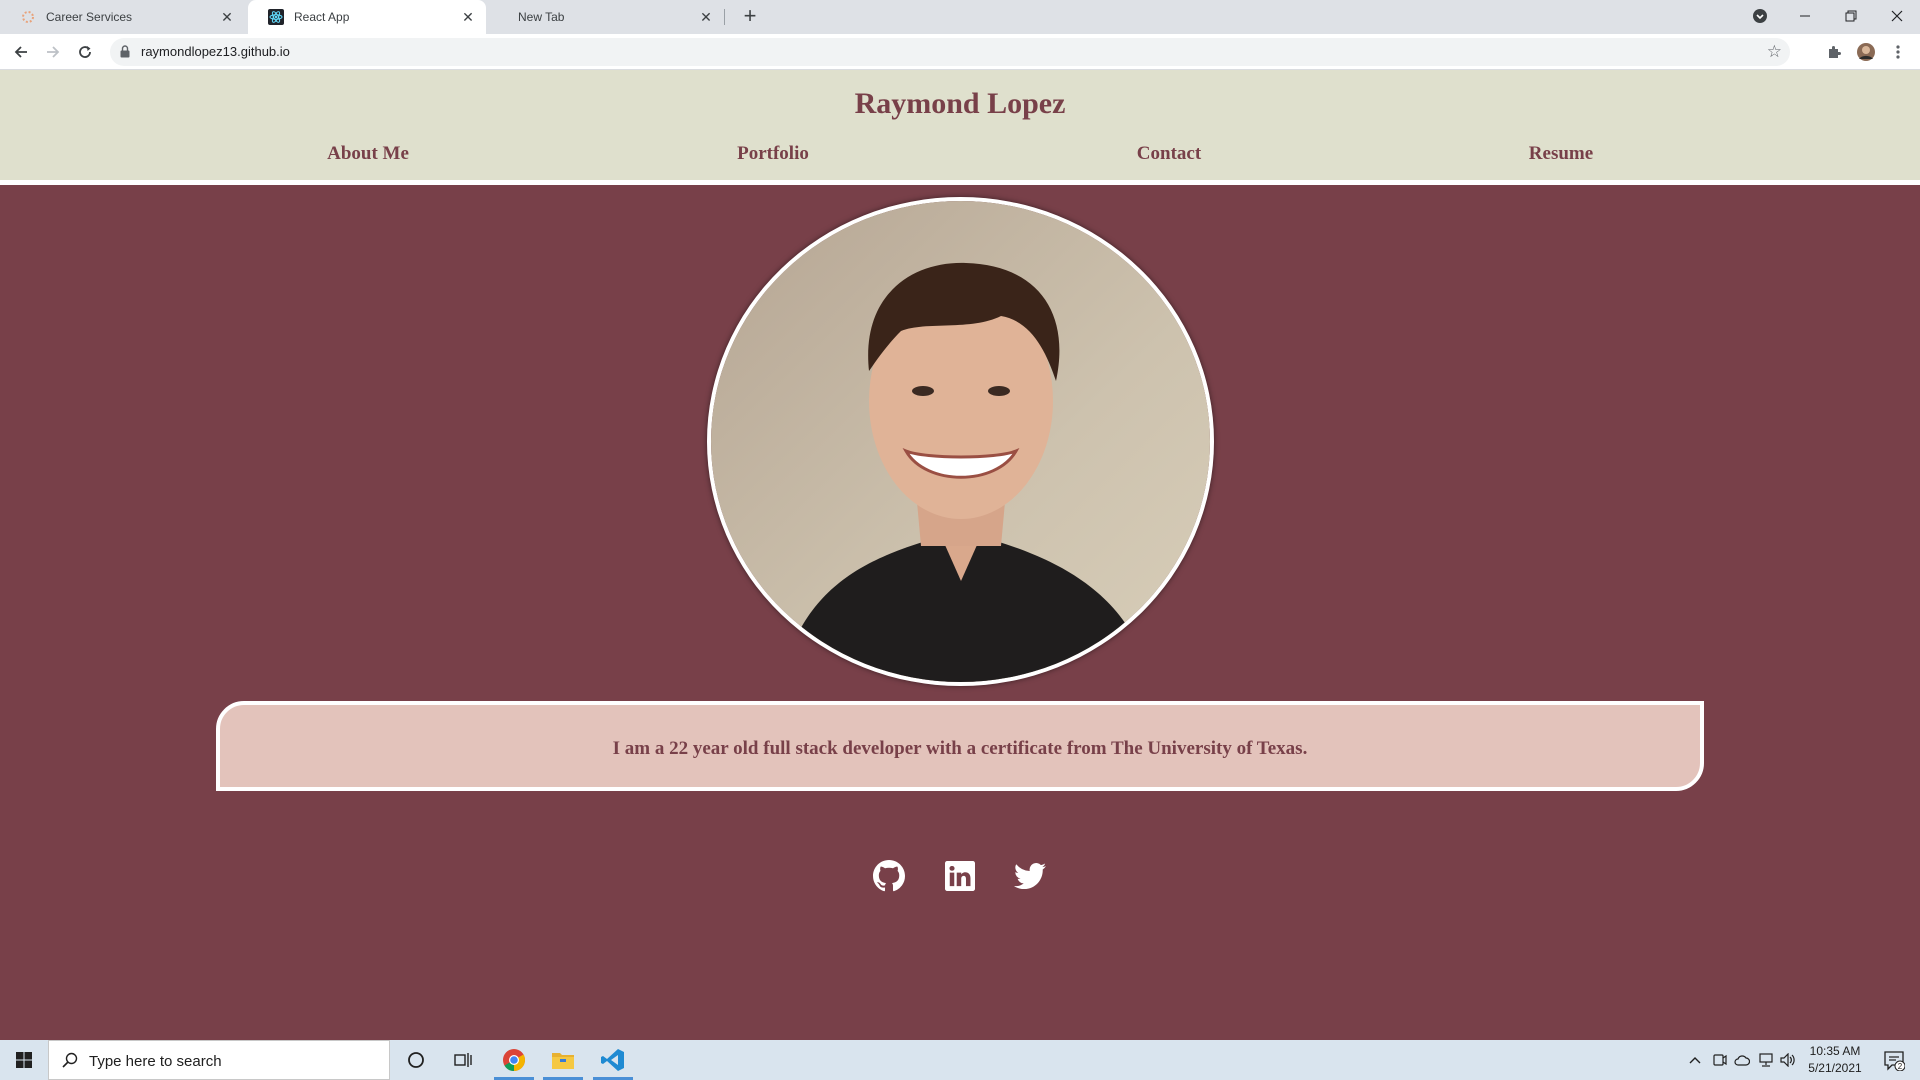 The height and width of the screenshot is (1080, 1920). I want to click on onedrive-cloud-icon, so click(1742, 1060).